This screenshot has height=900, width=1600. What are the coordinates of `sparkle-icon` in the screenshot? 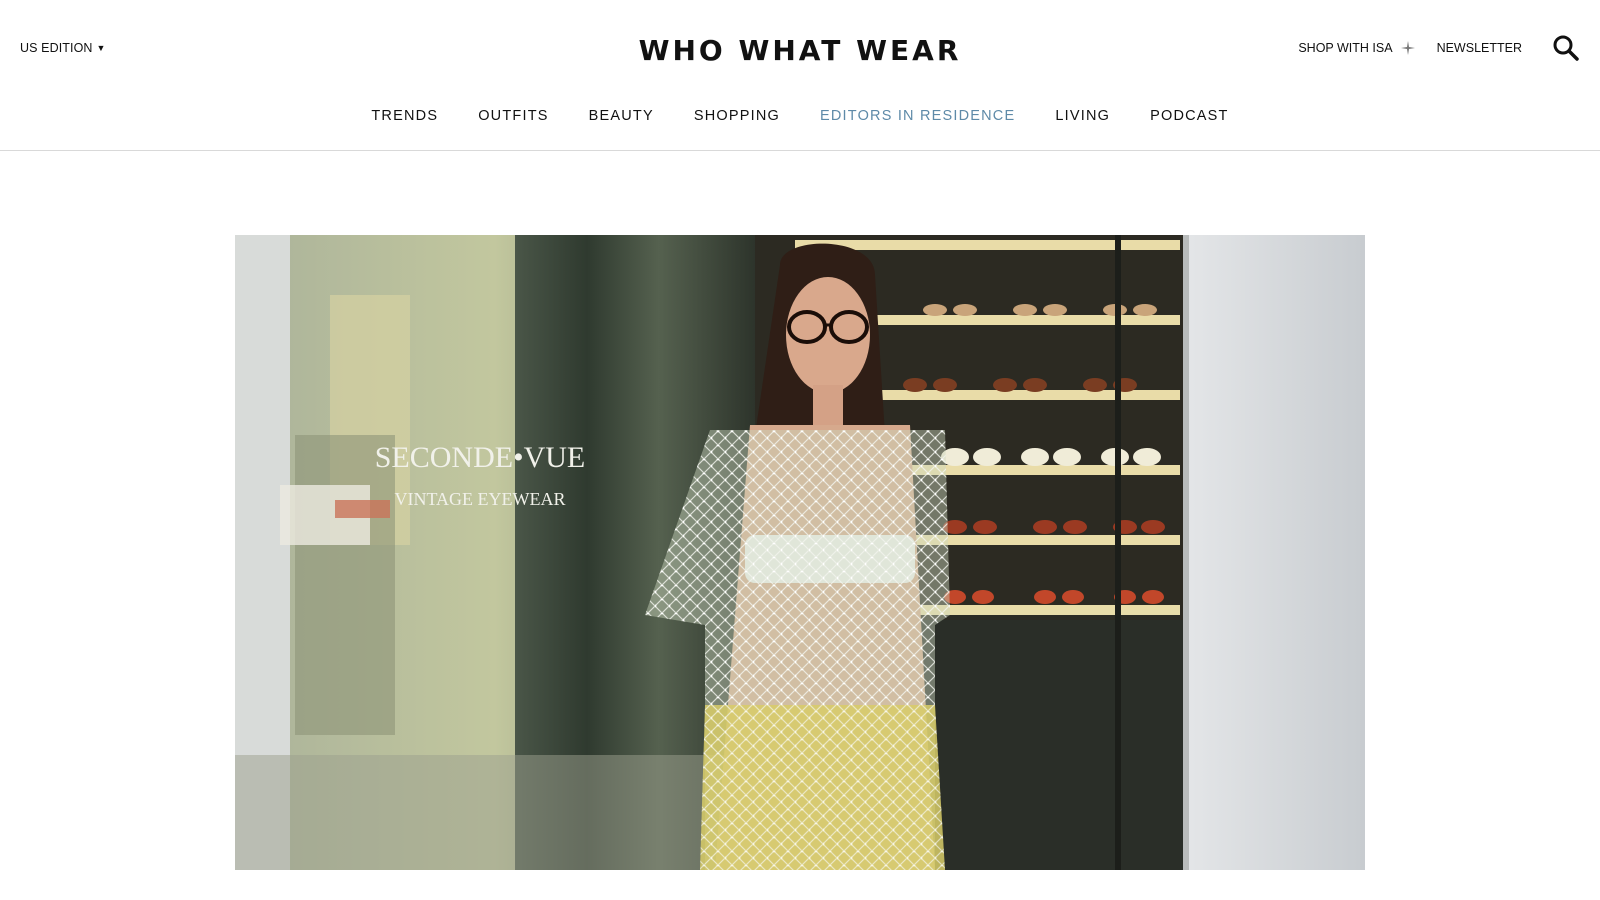 It's located at (1407, 48).